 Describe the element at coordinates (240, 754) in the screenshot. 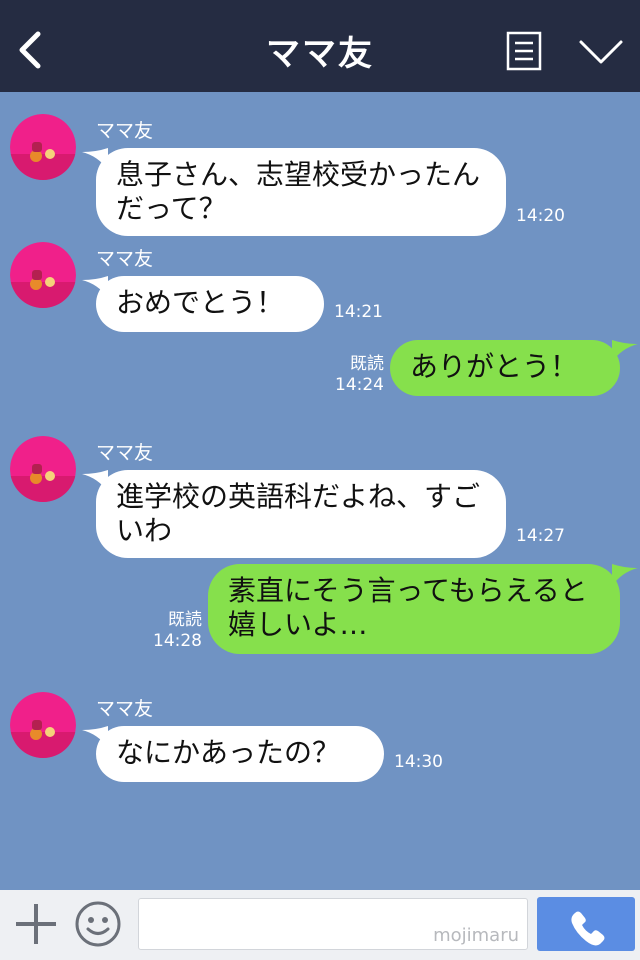

I see `message-bubble: なにかあったの？` at that location.